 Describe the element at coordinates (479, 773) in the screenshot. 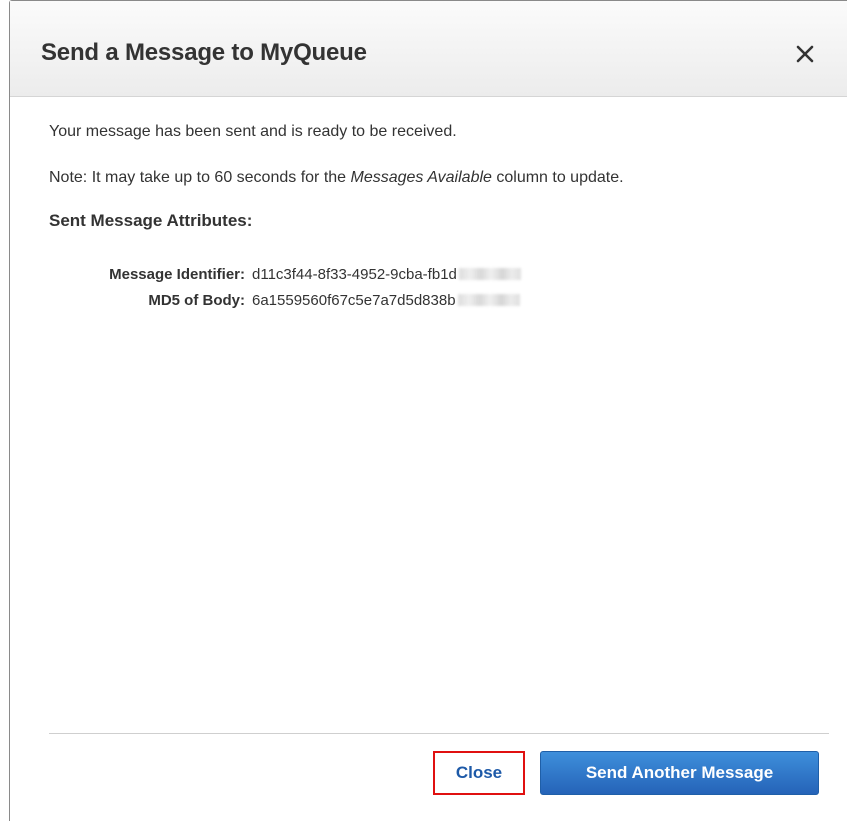

I see `close-button: Close` at that location.